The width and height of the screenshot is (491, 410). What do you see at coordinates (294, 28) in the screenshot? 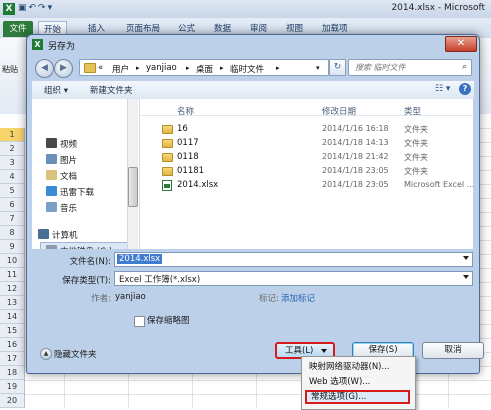
I see `tab-view: 视图` at bounding box center [294, 28].